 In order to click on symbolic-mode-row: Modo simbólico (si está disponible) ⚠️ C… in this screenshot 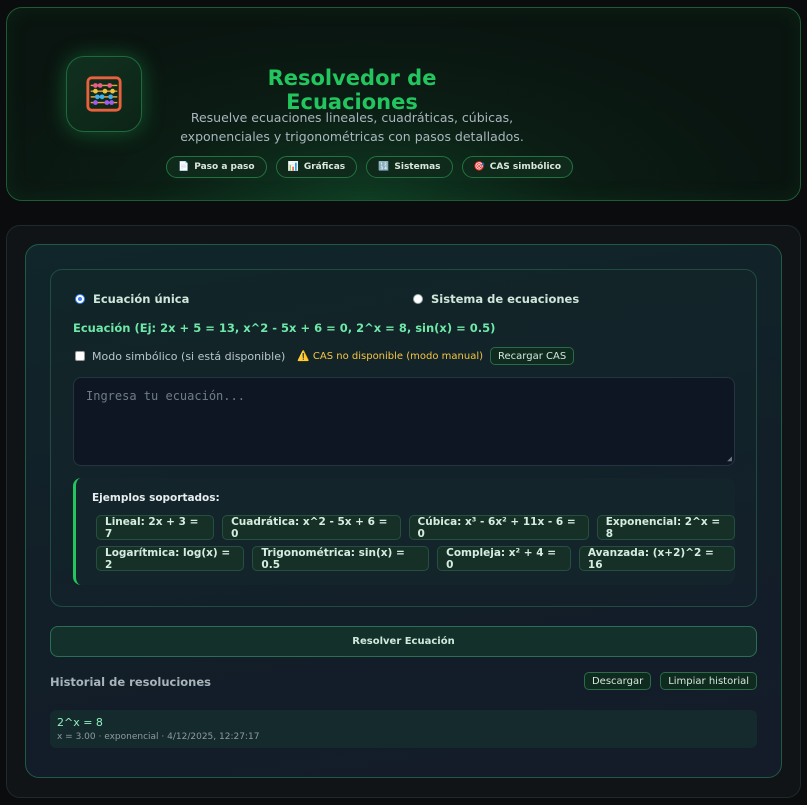, I will do `click(325, 356)`.